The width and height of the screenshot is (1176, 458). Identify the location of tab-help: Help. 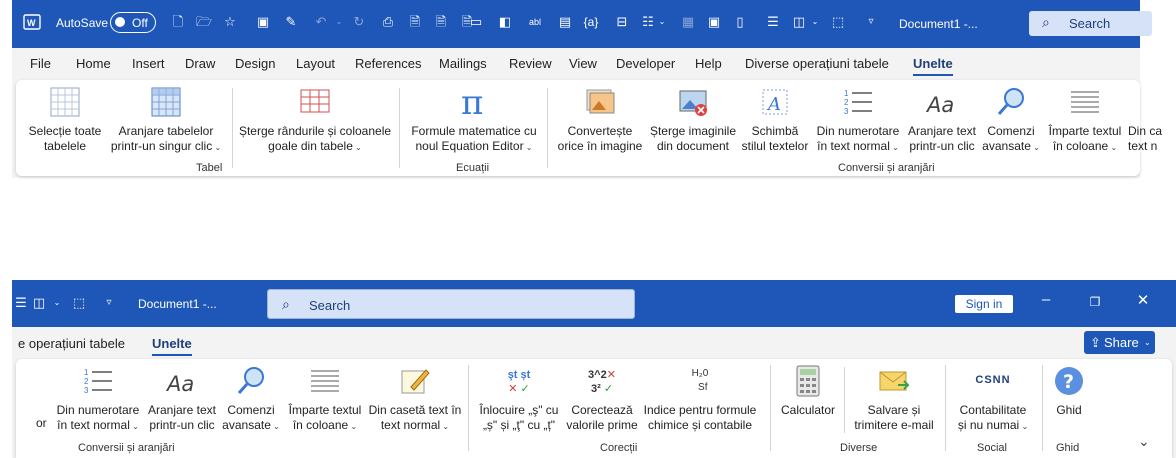
(708, 63).